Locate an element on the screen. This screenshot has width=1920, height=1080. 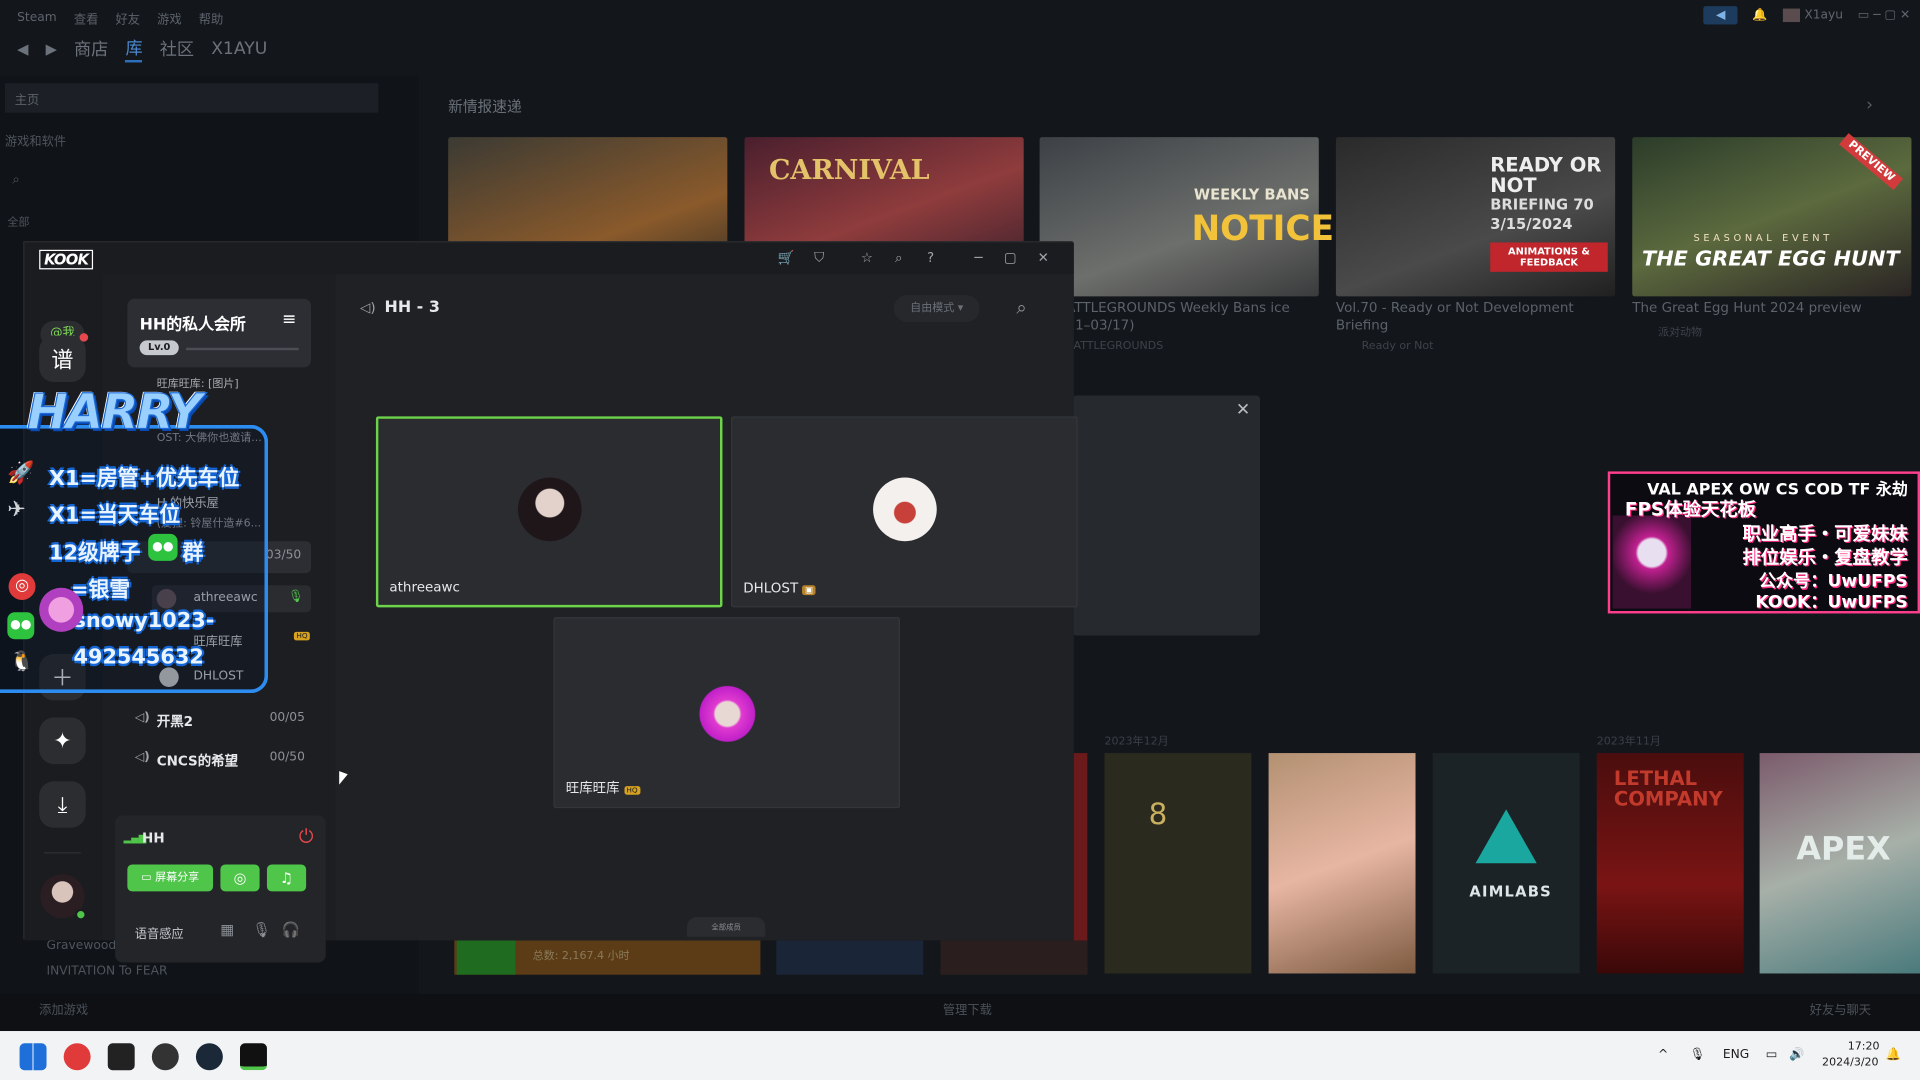
ready-or-not-text: READY OR NOT is located at coordinates (1546, 175).